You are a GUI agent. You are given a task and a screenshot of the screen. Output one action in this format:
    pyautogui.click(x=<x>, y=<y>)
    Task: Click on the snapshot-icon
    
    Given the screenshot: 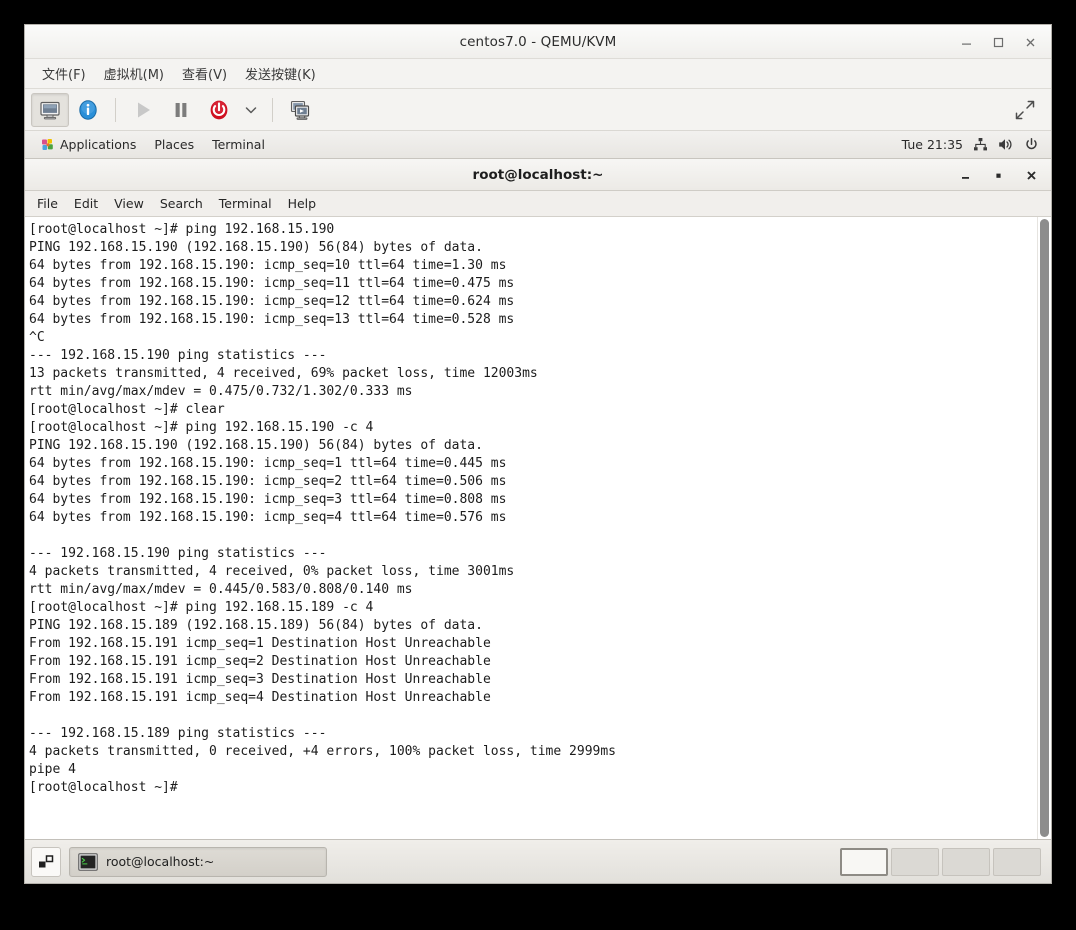 What is the action you would take?
    pyautogui.click(x=300, y=110)
    